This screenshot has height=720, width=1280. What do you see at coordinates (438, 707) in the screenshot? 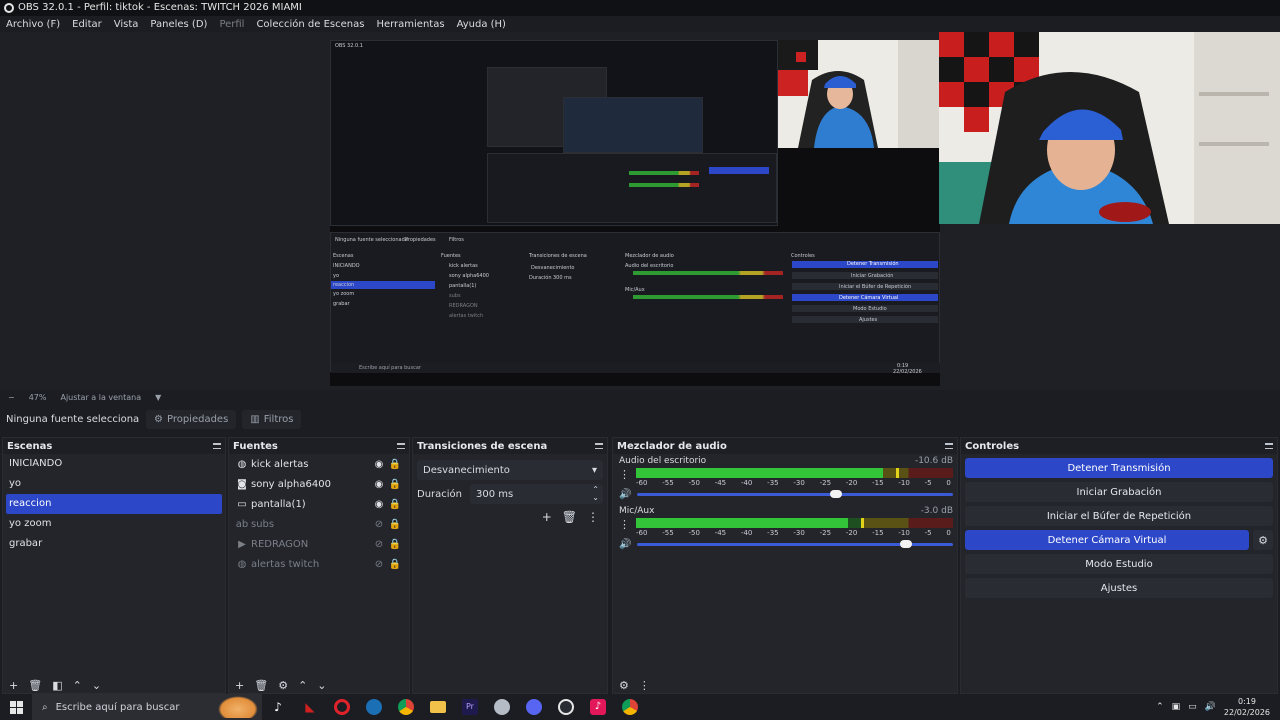
I see `folder-icon` at bounding box center [438, 707].